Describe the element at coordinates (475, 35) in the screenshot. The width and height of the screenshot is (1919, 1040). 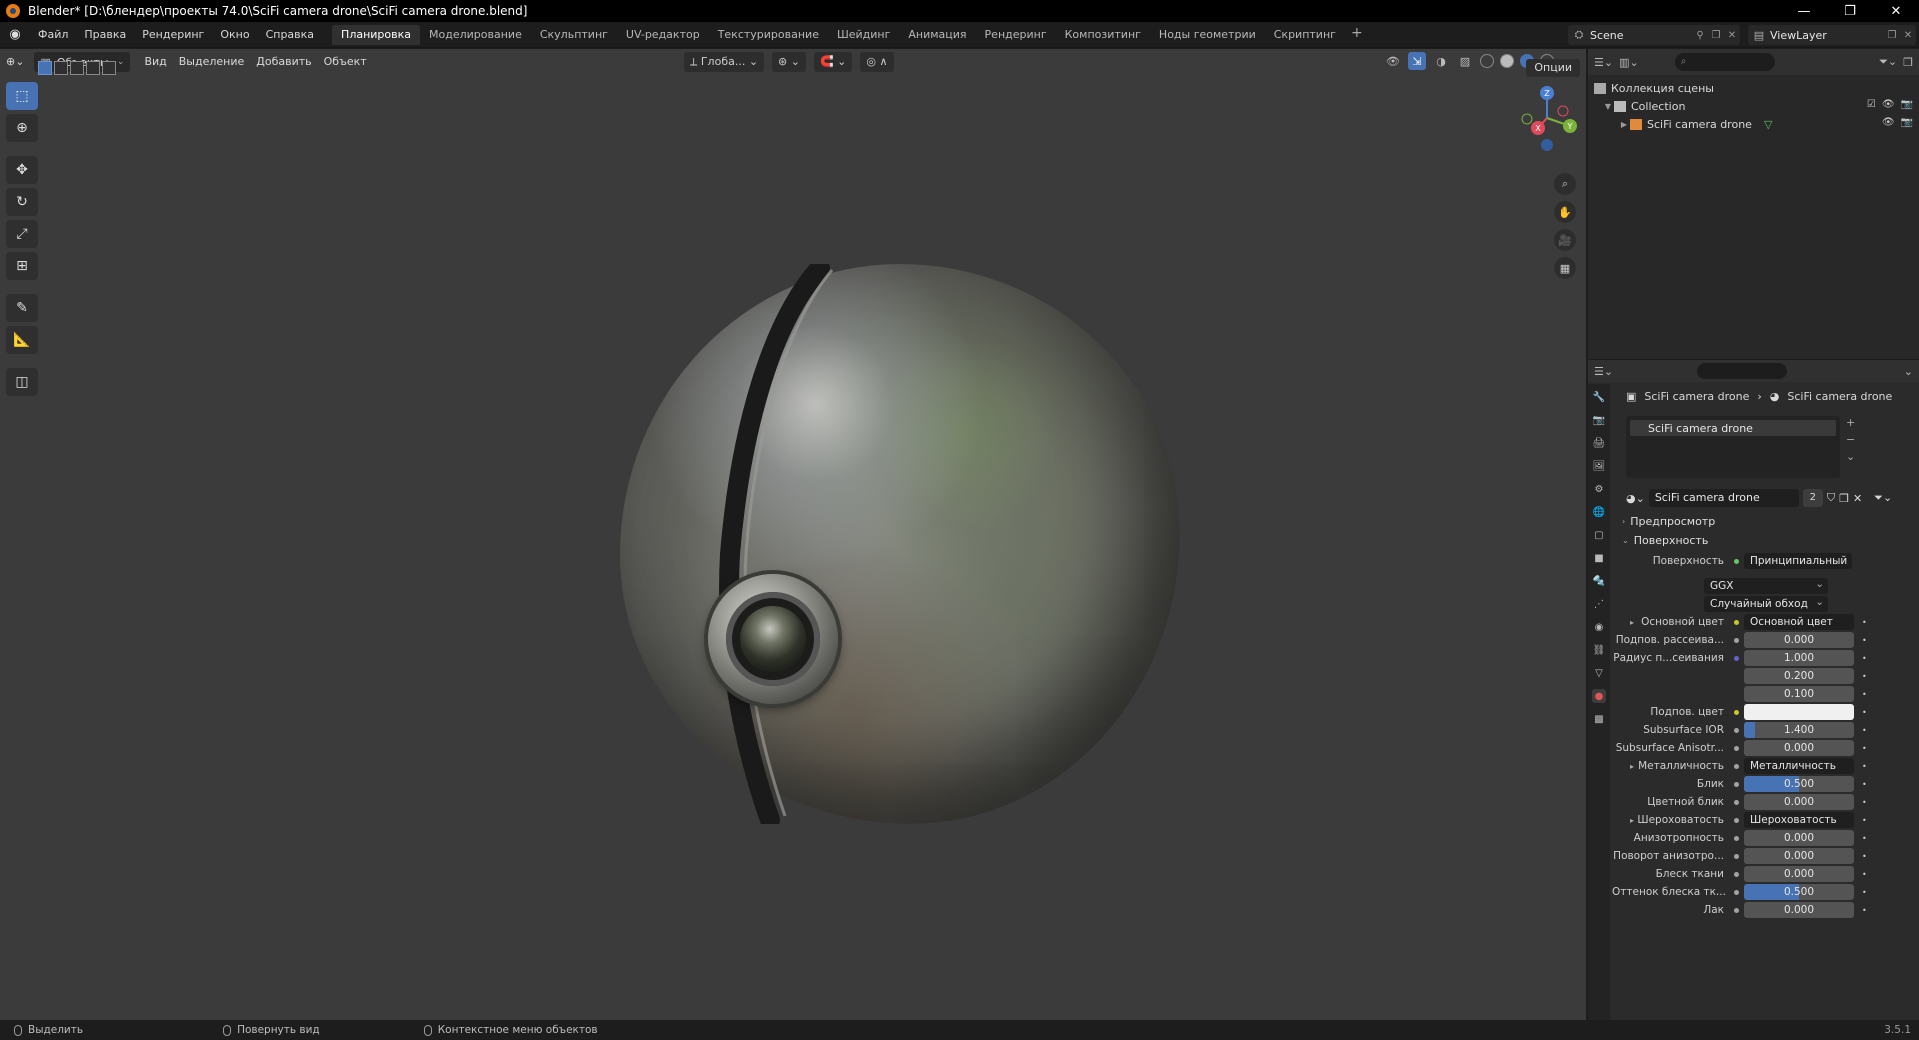
I see `tab-modeling: Моделирование` at that location.